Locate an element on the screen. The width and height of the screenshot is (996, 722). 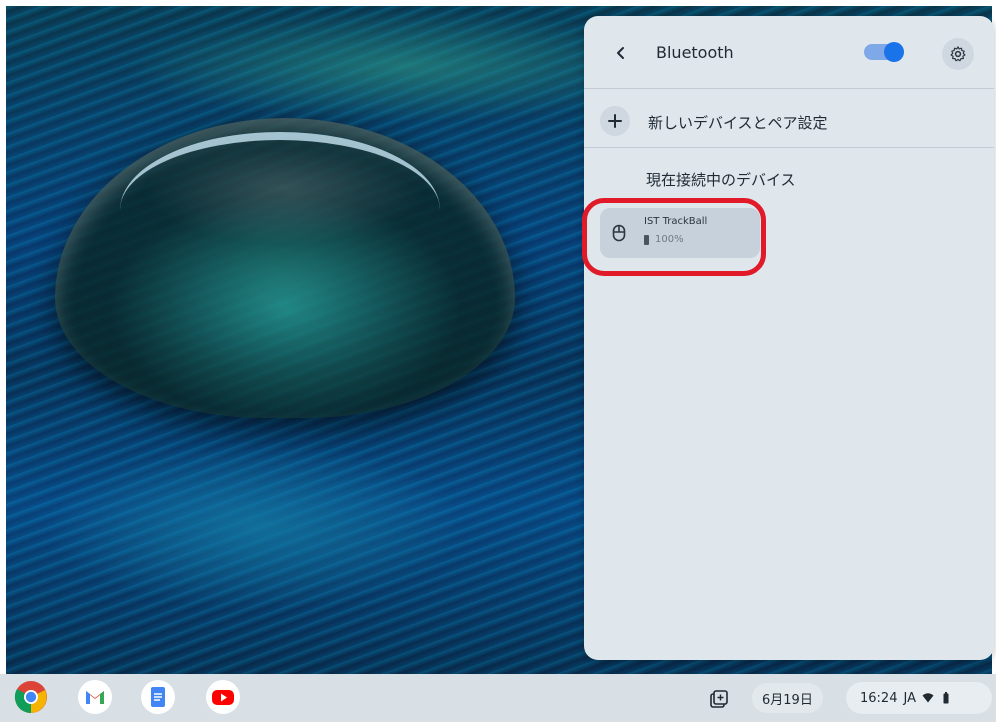
pair-new-device-button: 新しいデバイスとペア設定 is located at coordinates (789, 122).